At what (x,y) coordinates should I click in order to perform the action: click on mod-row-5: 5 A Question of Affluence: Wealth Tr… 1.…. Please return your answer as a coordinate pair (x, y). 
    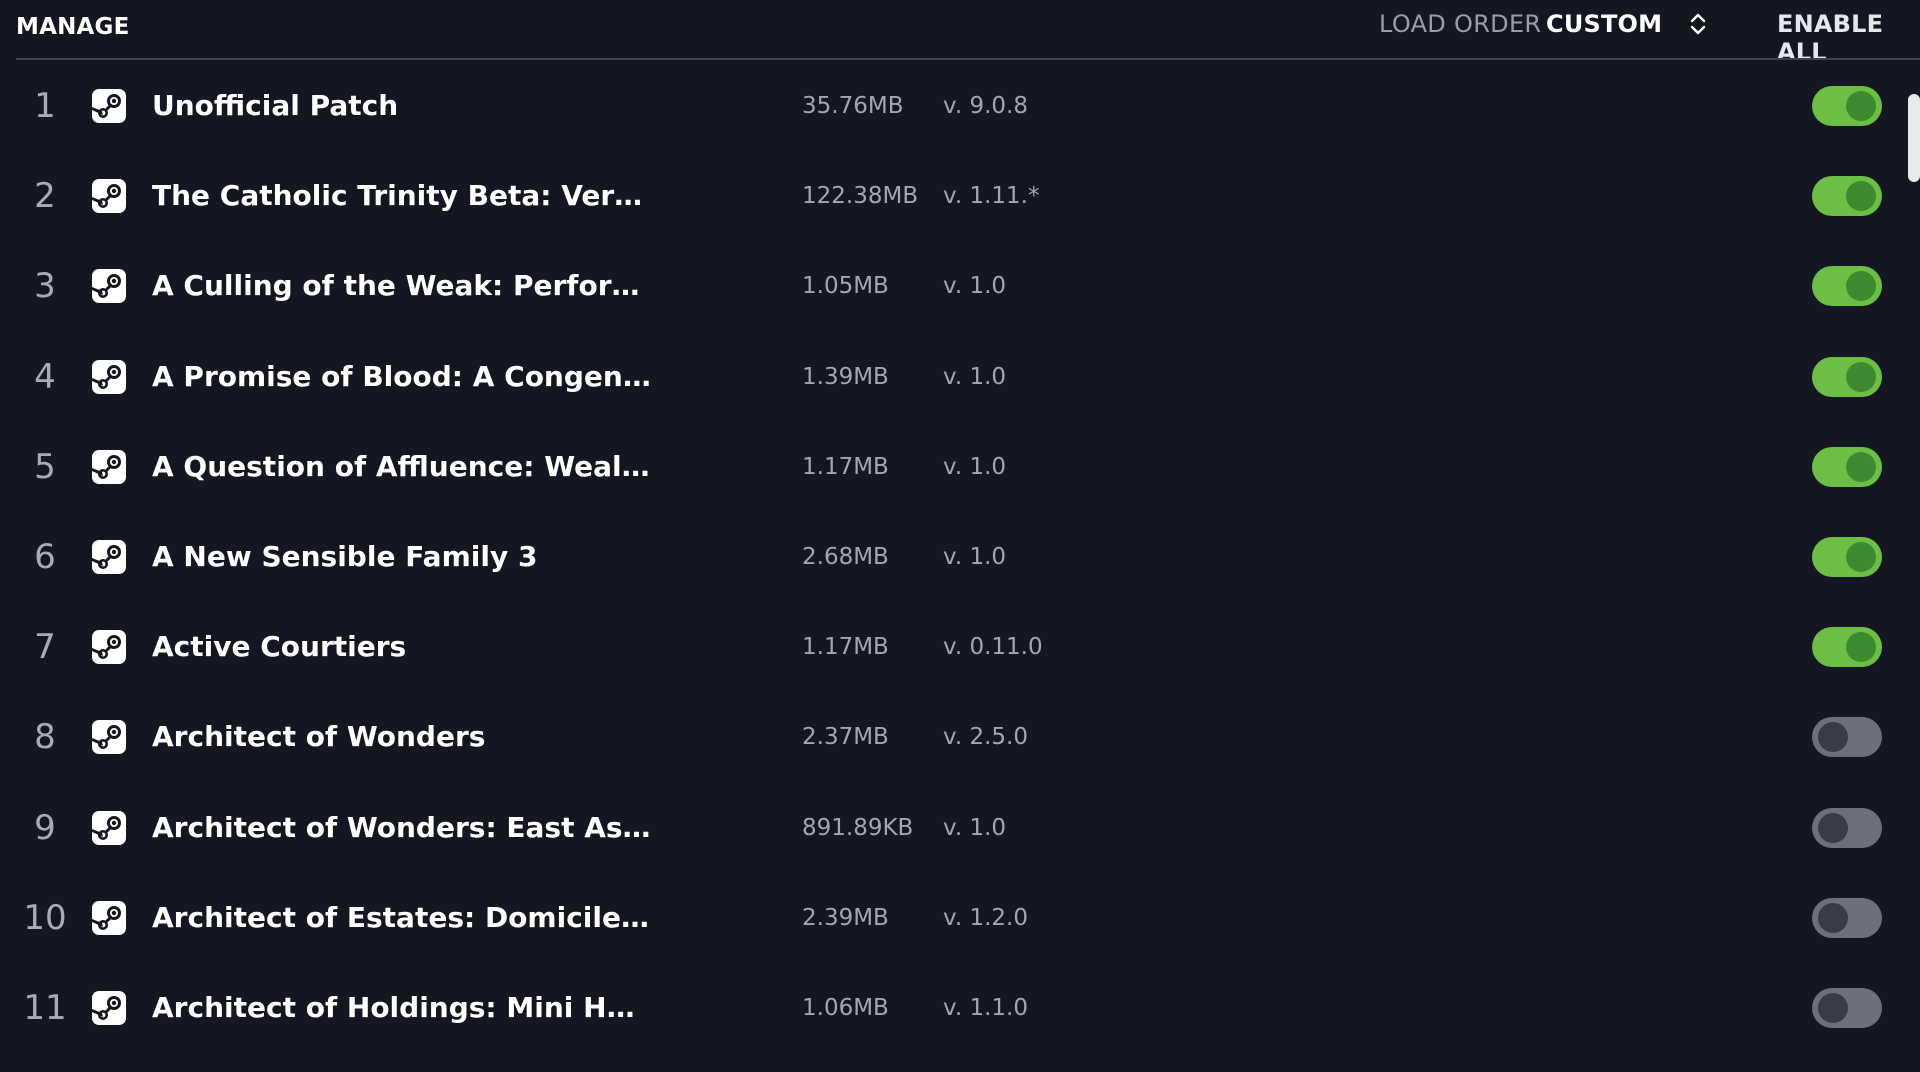
    Looking at the image, I should click on (950, 467).